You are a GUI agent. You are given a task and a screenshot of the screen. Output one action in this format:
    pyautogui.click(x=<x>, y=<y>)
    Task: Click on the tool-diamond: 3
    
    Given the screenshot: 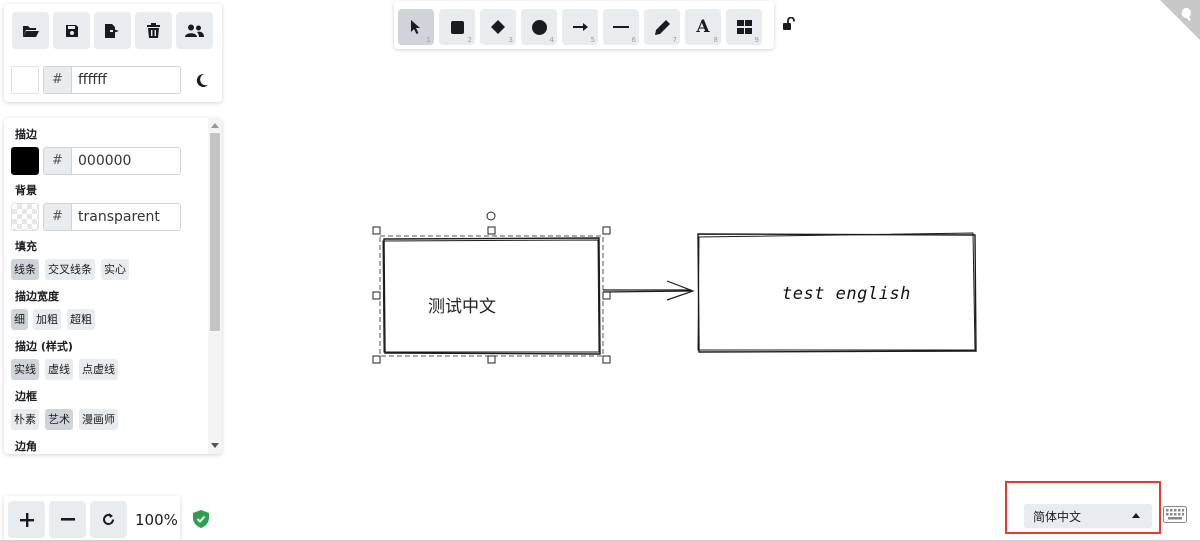 What is the action you would take?
    pyautogui.click(x=498, y=27)
    